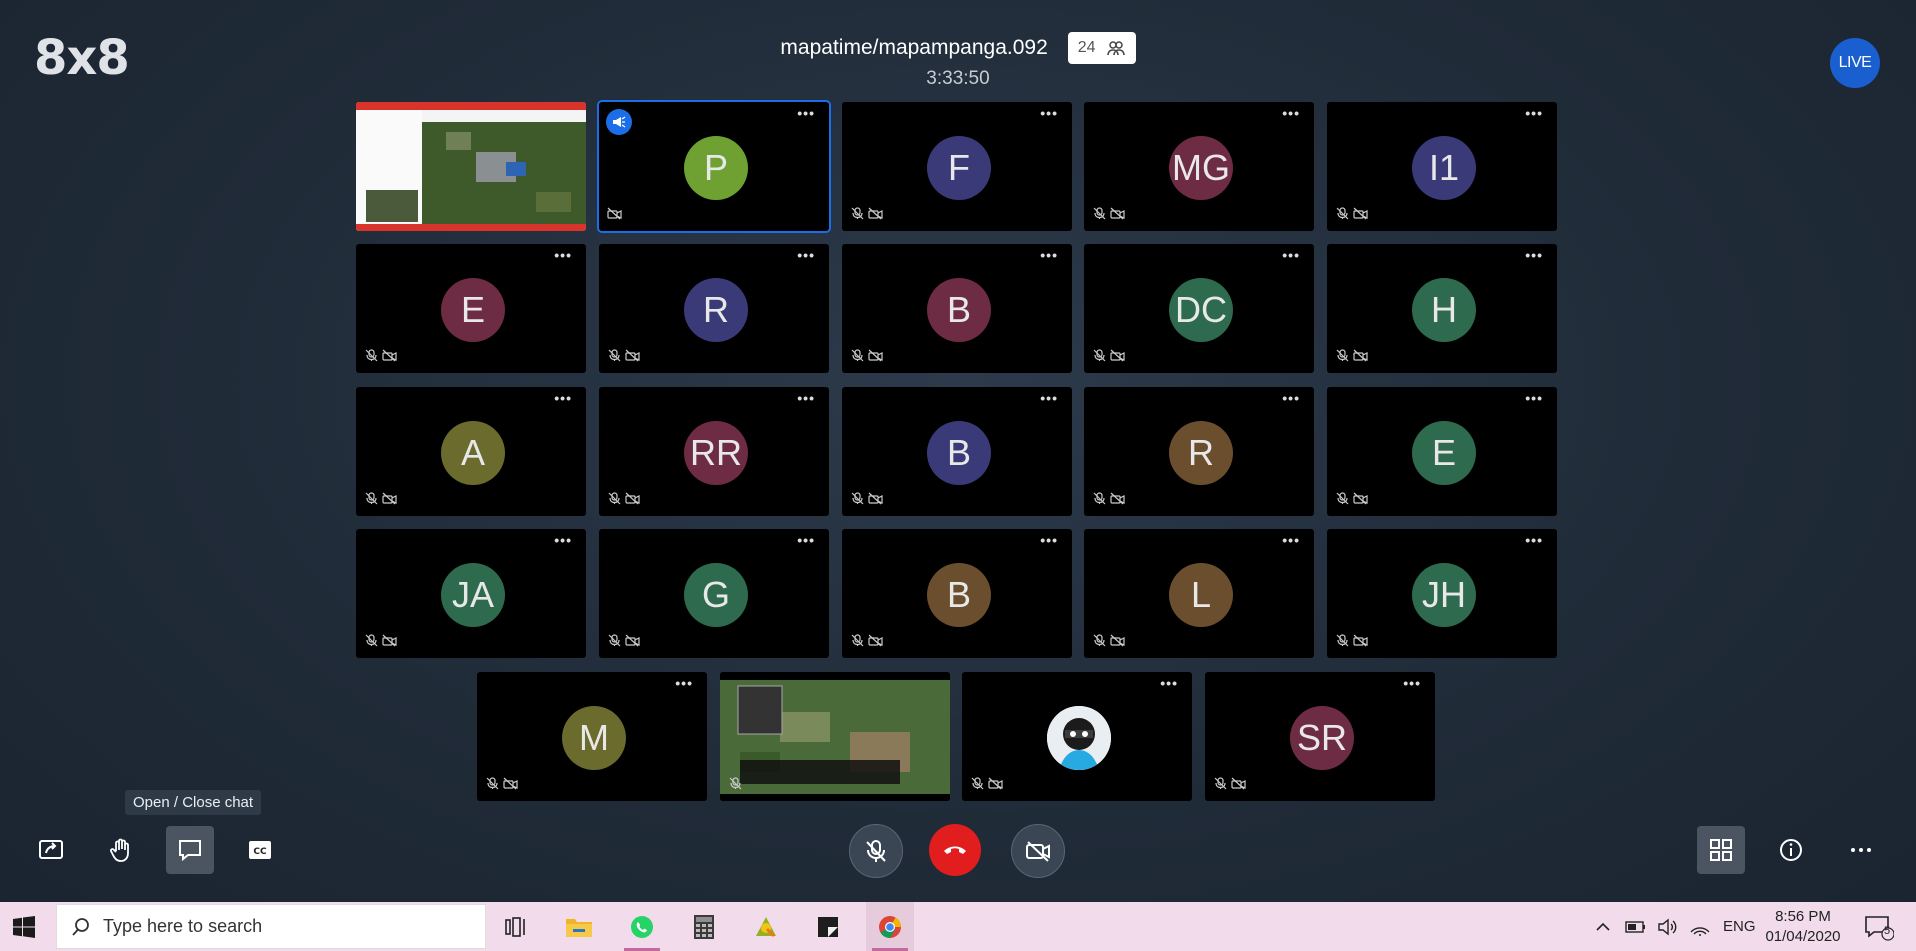 The width and height of the screenshot is (1916, 951). What do you see at coordinates (1739, 926) in the screenshot?
I see `language-indicator: ENG` at bounding box center [1739, 926].